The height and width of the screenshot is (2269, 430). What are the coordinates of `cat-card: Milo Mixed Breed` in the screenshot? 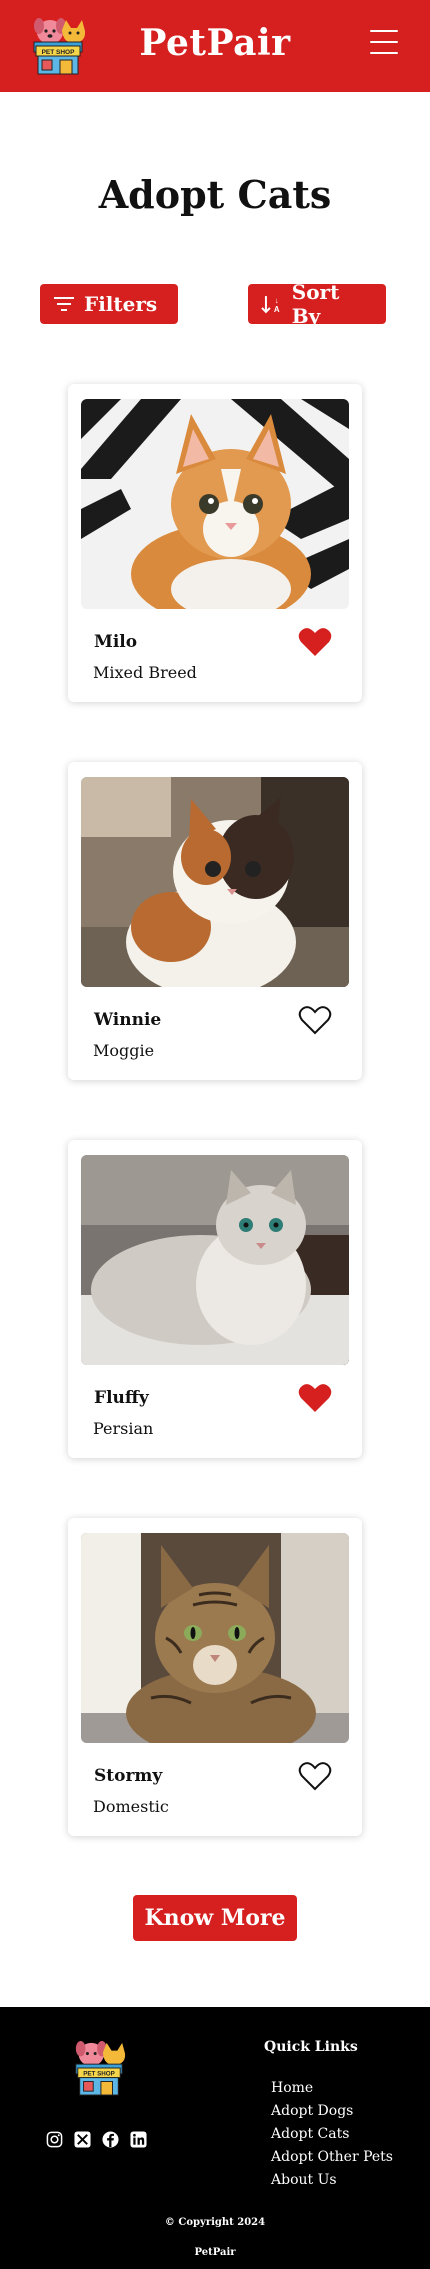 It's located at (215, 543).